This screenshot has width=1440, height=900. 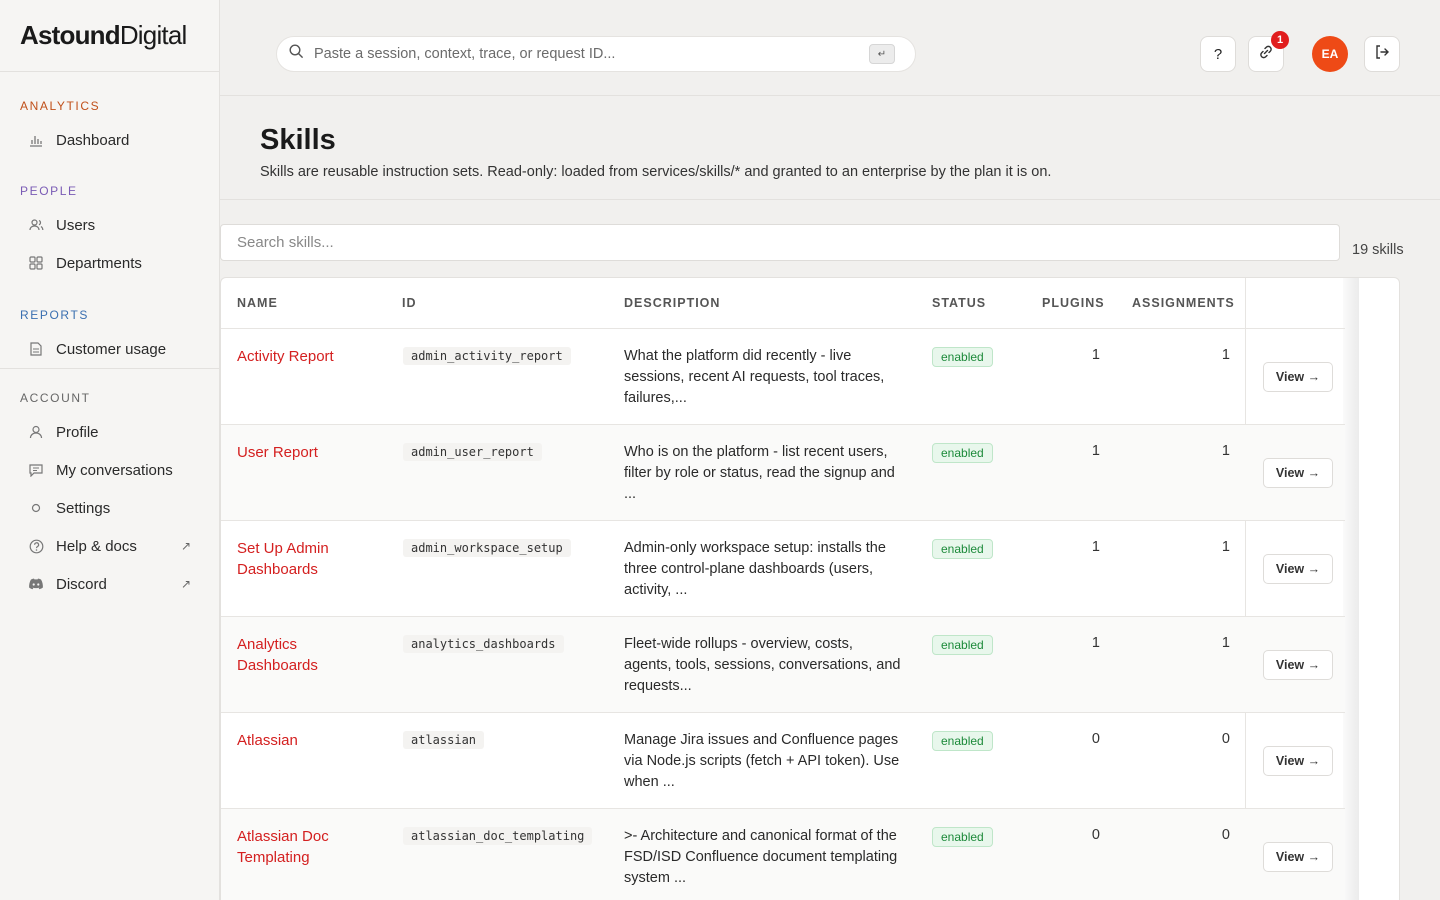 I want to click on skill-name-link: Analytics Dashboards, so click(x=307, y=655).